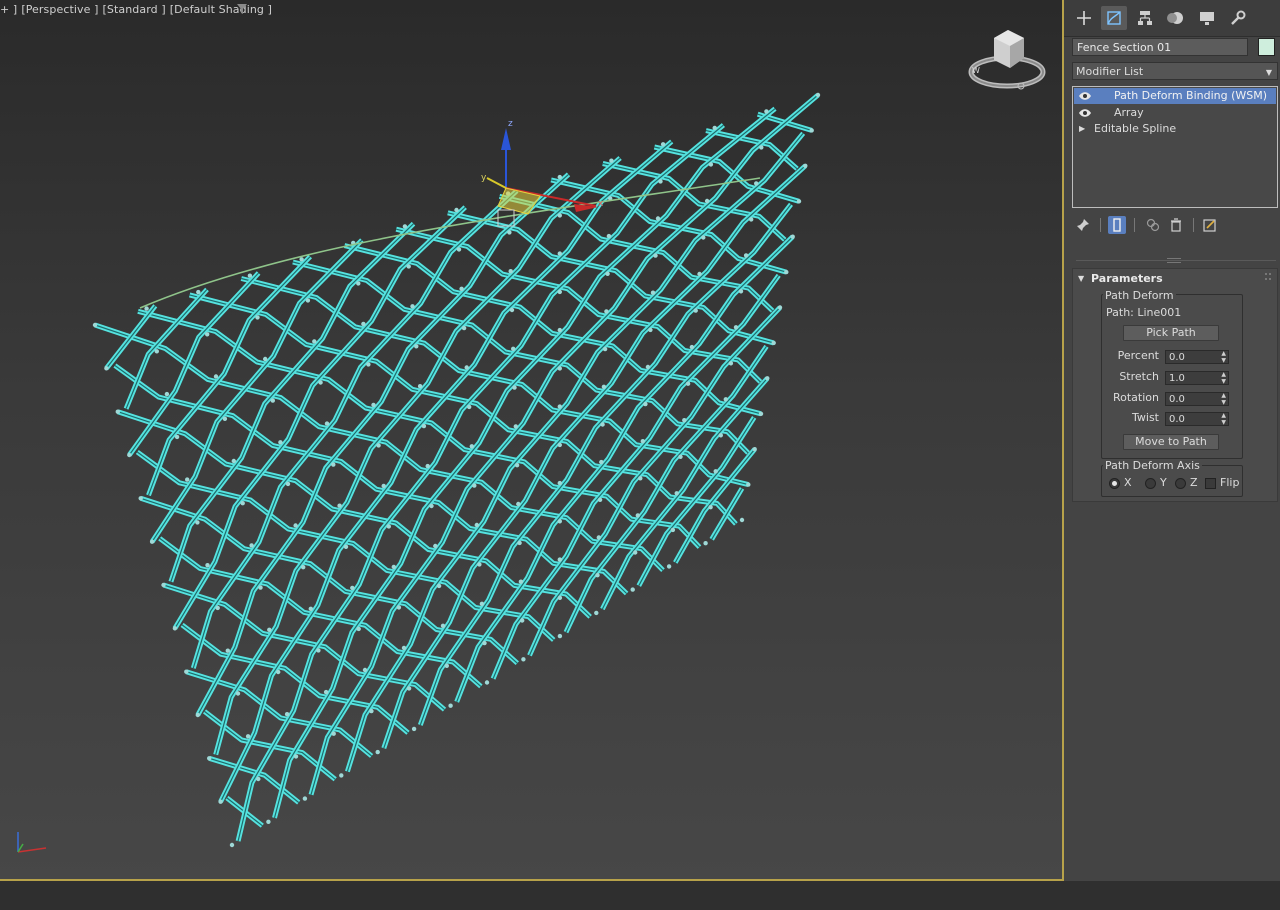 Image resolution: width=1280 pixels, height=910 pixels. Describe the element at coordinates (1197, 378) in the screenshot. I see `stretch-spinner: 1.0 ▲ ▼` at that location.